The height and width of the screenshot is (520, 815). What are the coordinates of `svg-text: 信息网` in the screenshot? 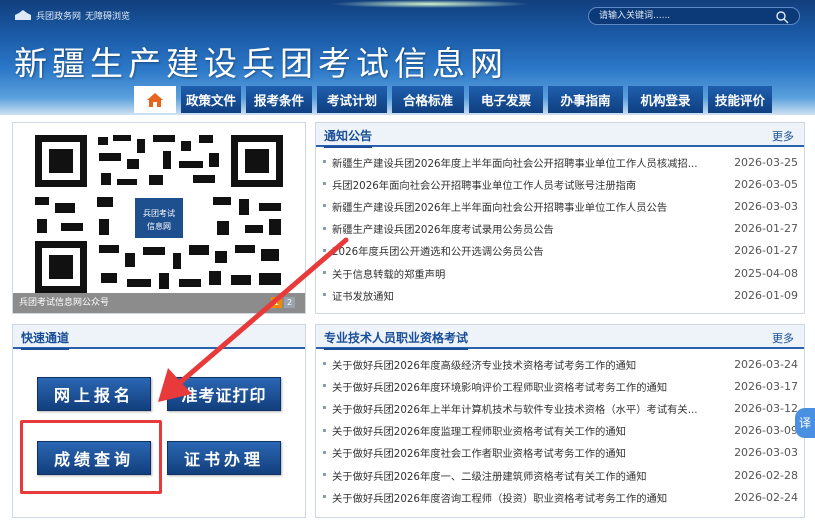 It's located at (159, 226).